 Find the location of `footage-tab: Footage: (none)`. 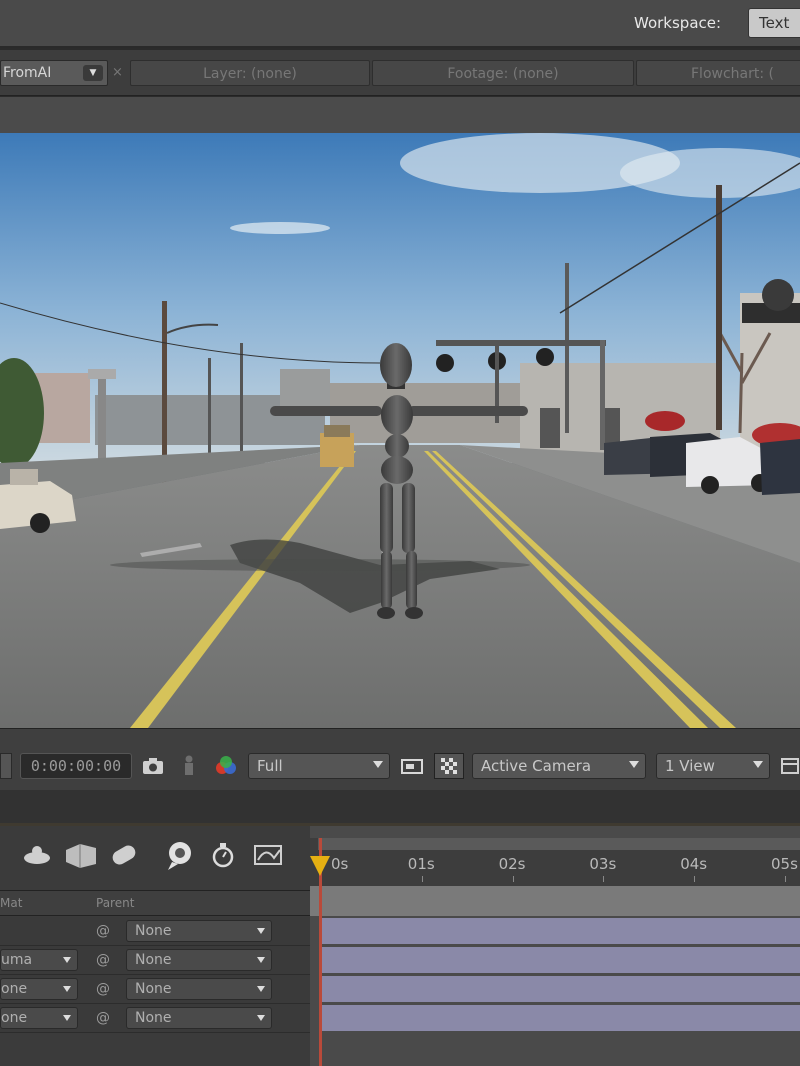

footage-tab: Footage: (none) is located at coordinates (503, 73).